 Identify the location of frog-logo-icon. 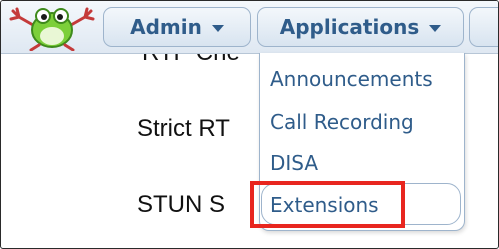
(52, 27).